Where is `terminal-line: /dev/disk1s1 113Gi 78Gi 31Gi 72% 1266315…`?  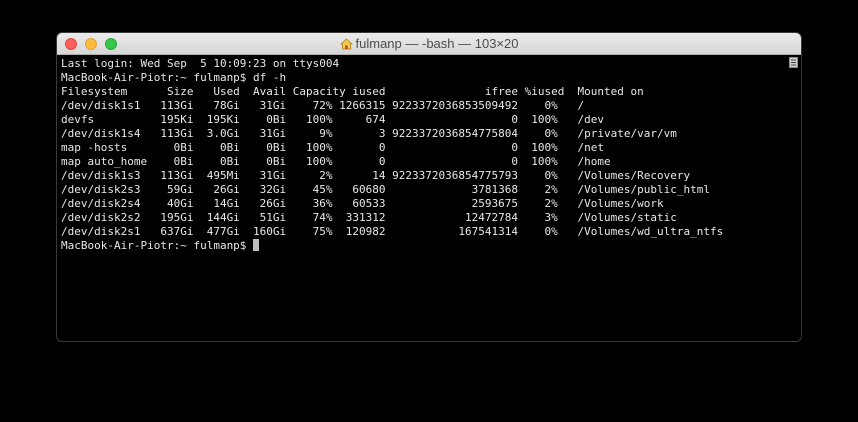
terminal-line: /dev/disk1s1 113Gi 78Gi 31Gi 72% 1266315… is located at coordinates (323, 105).